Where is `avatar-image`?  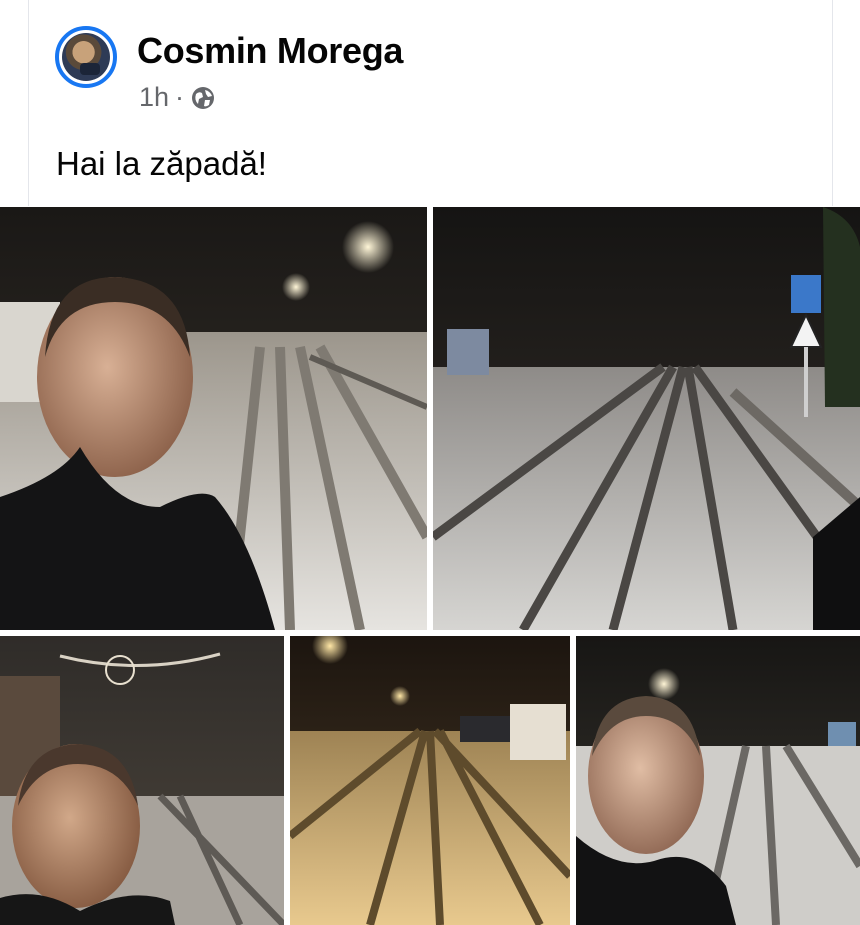
avatar-image is located at coordinates (86, 57).